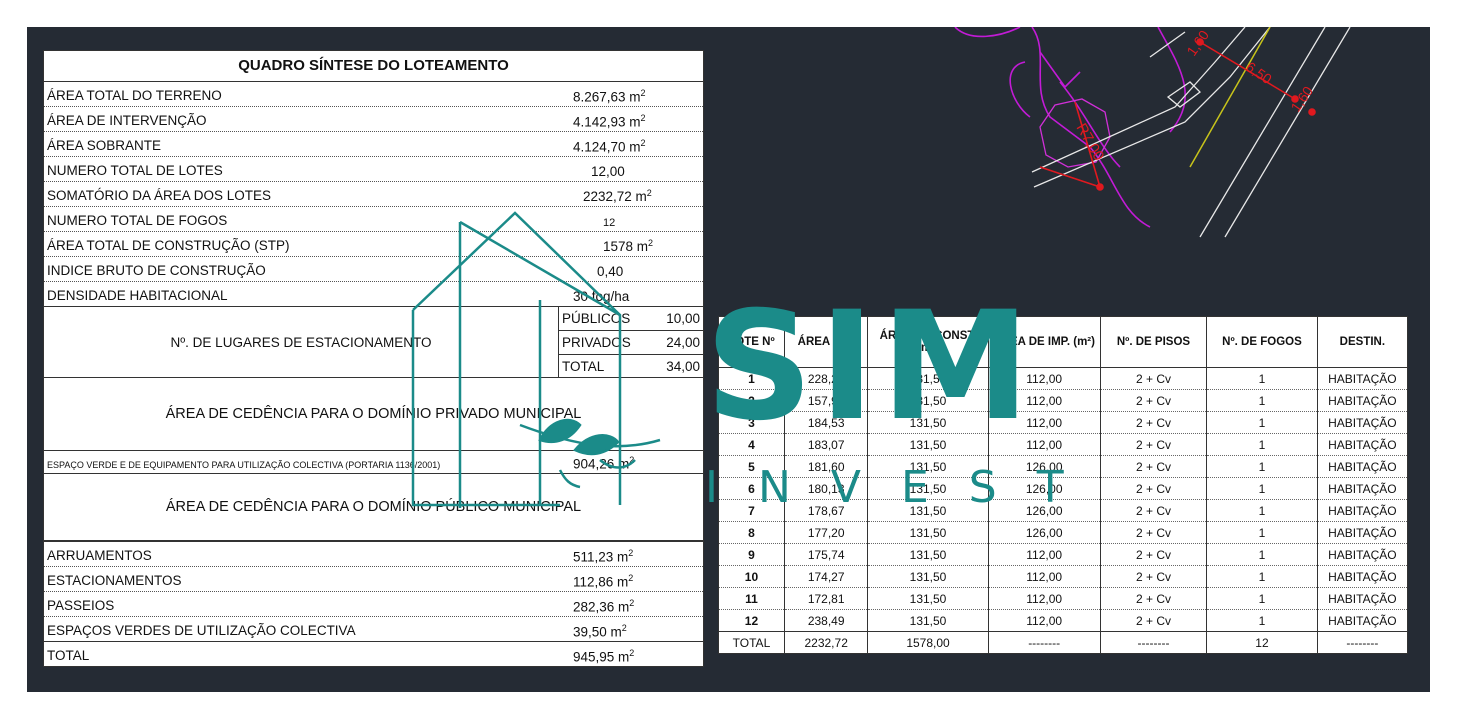 The height and width of the screenshot is (720, 1459). What do you see at coordinates (1063, 532) in the screenshot?
I see `table-row: 8 177,20 131,50 126,00 2 + Cv 1 HABITAÇÃO` at bounding box center [1063, 532].